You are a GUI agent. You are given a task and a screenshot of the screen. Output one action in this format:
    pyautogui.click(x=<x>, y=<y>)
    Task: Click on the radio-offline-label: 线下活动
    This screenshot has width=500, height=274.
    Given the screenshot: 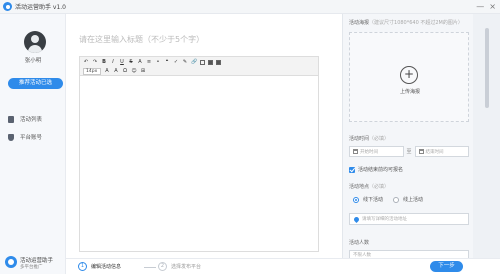 What is the action you would take?
    pyautogui.click(x=373, y=200)
    